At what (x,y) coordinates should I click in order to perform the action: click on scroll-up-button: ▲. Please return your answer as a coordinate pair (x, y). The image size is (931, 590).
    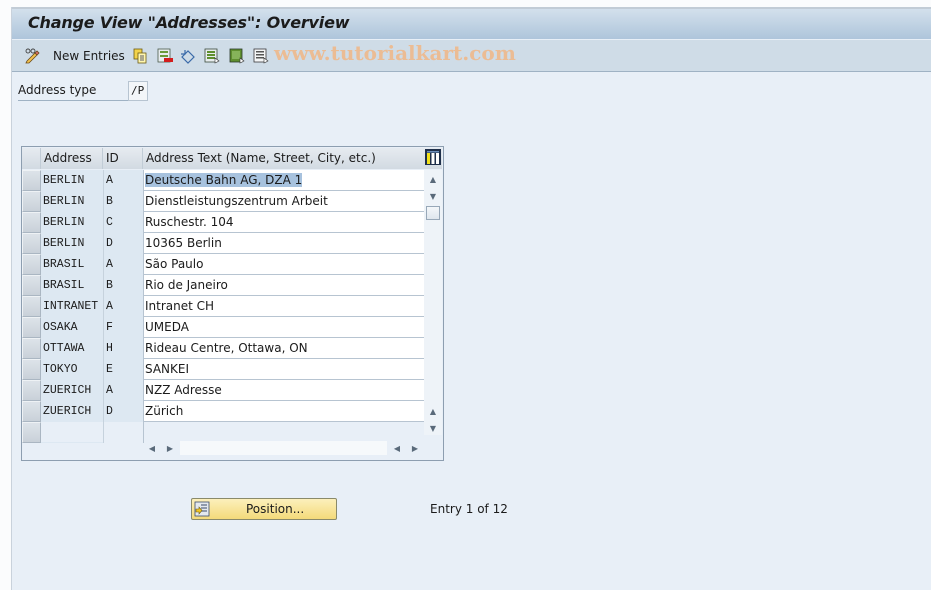
    Looking at the image, I should click on (433, 179).